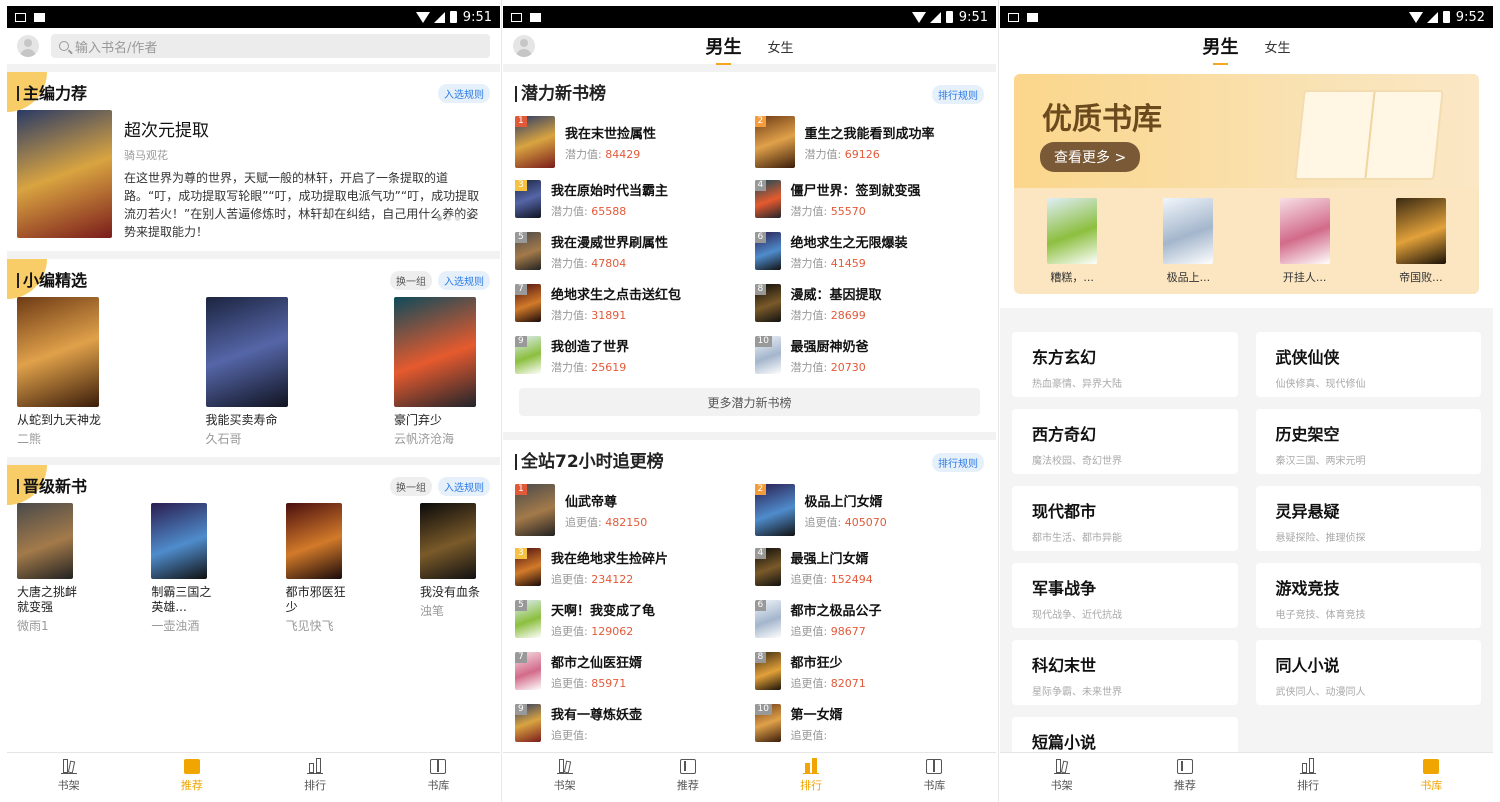 Image resolution: width=1500 pixels, height=802 pixels. What do you see at coordinates (1125, 364) in the screenshot?
I see `category-card: 东方玄幻 热血豪情、异界大陆` at bounding box center [1125, 364].